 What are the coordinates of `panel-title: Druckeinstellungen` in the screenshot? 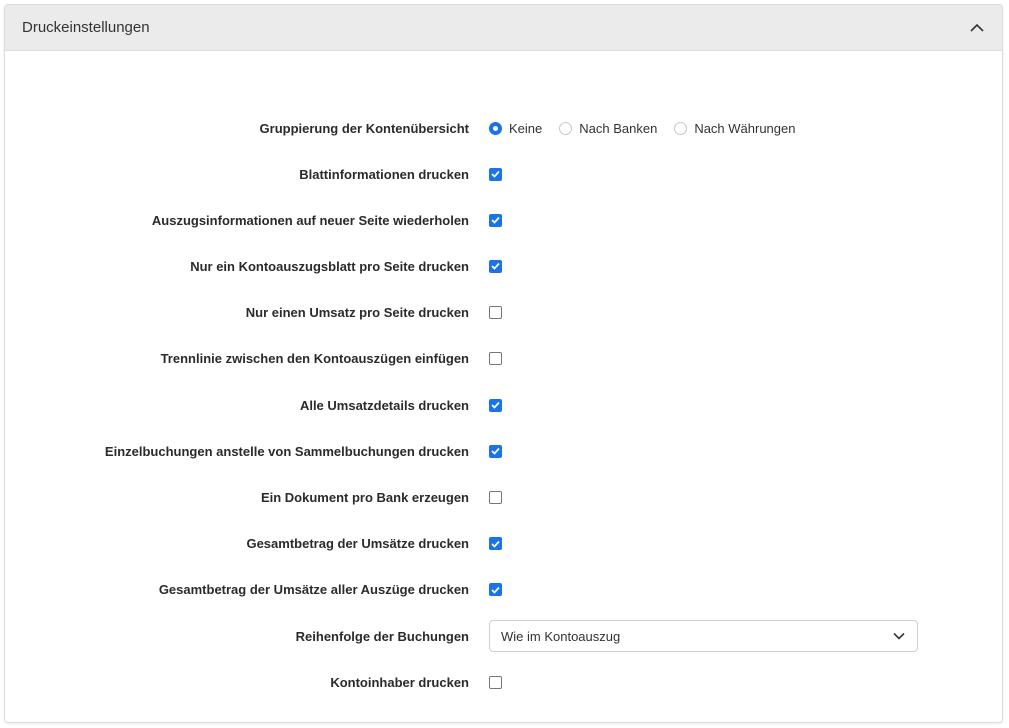 It's located at (86, 27).